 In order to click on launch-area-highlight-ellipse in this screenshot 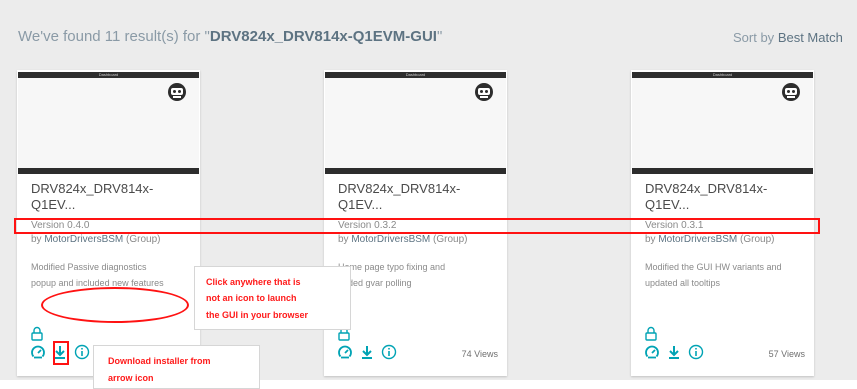, I will do `click(115, 305)`.